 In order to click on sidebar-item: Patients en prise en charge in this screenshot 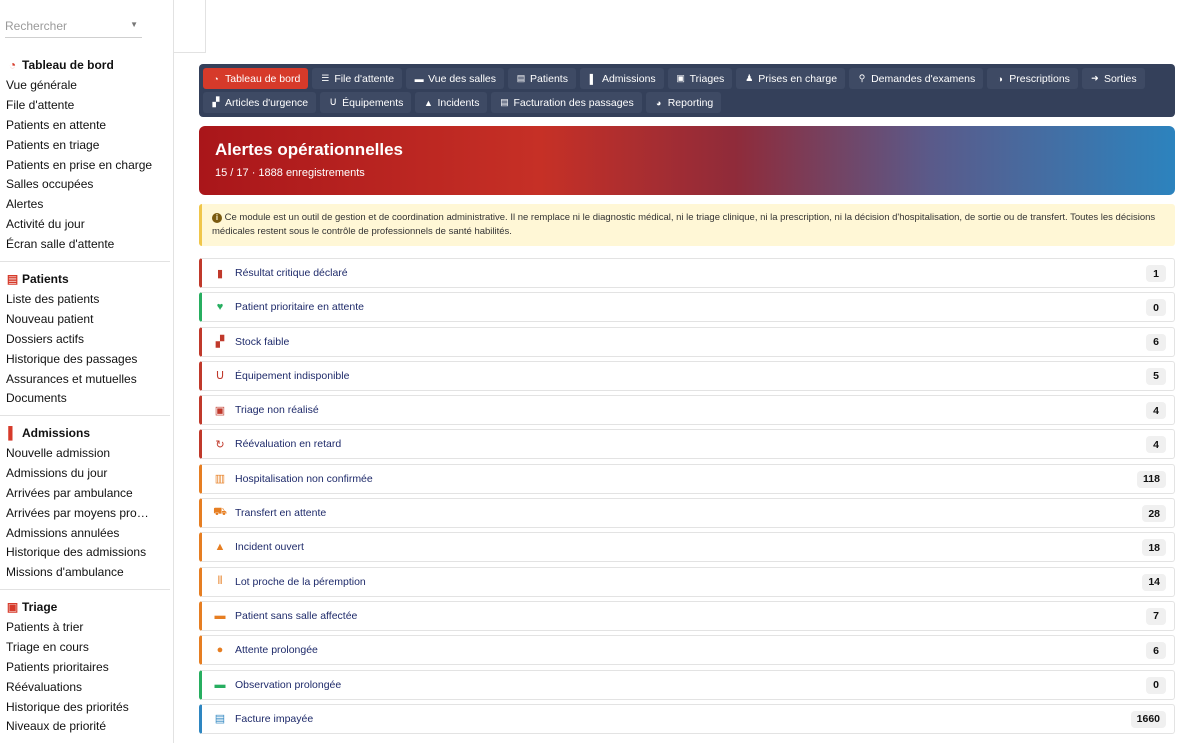, I will do `click(85, 165)`.